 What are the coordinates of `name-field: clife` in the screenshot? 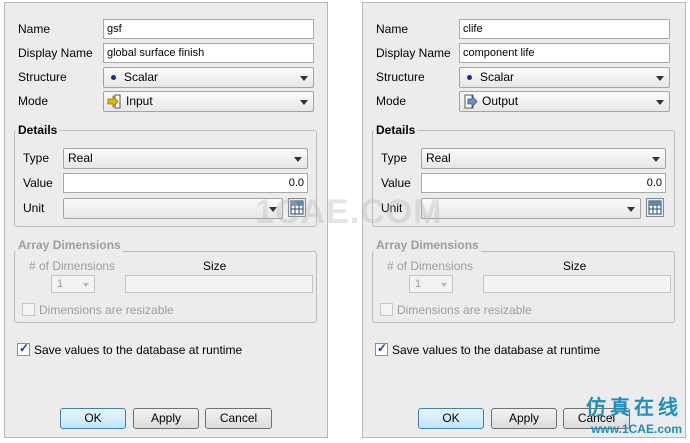 It's located at (564, 29).